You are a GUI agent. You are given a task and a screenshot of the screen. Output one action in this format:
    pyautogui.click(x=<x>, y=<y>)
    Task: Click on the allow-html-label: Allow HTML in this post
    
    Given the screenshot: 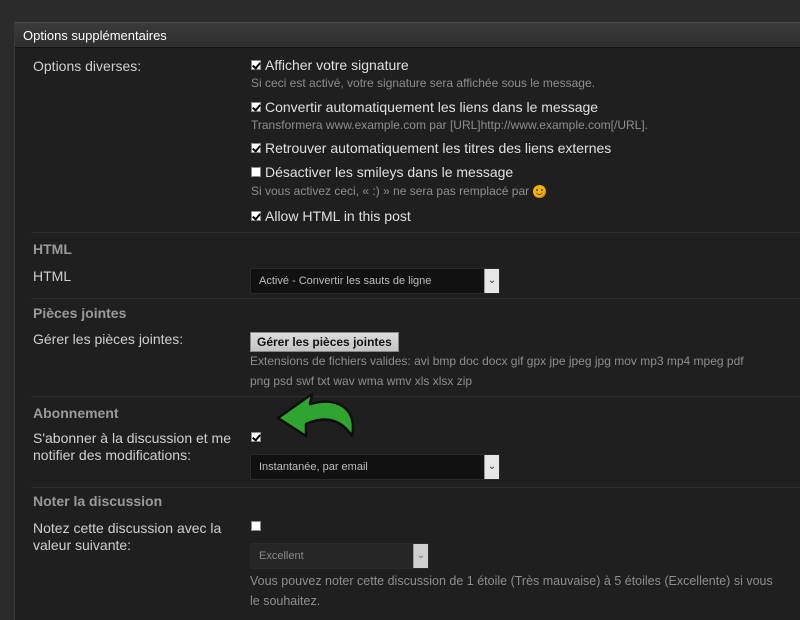 What is the action you would take?
    pyautogui.click(x=338, y=216)
    